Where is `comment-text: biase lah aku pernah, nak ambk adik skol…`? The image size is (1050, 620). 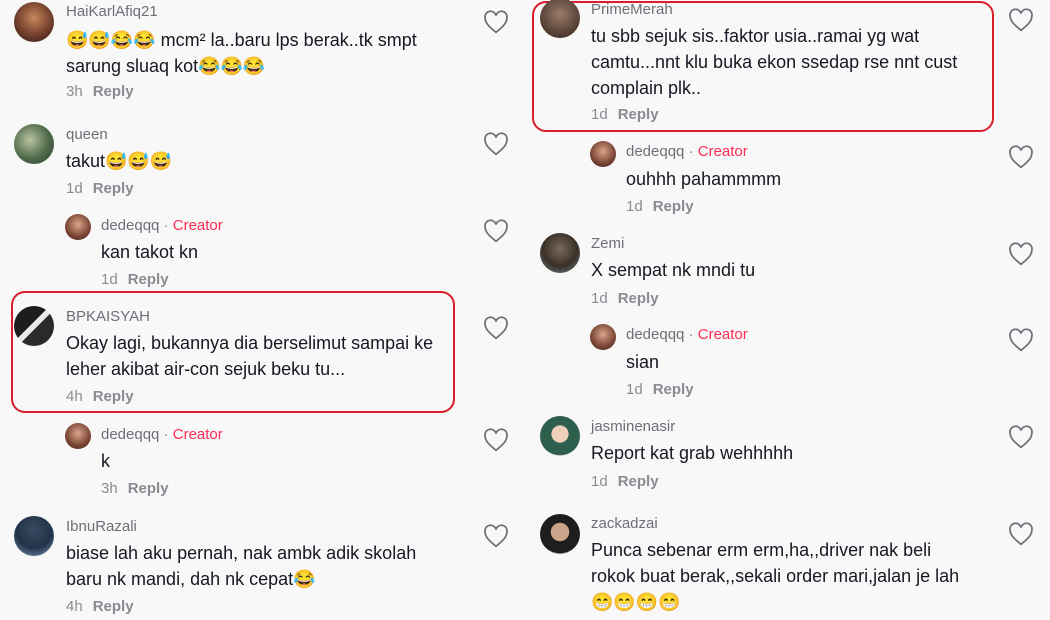
comment-text: biase lah aku pernah, nak ambk adik skol… is located at coordinates (241, 566).